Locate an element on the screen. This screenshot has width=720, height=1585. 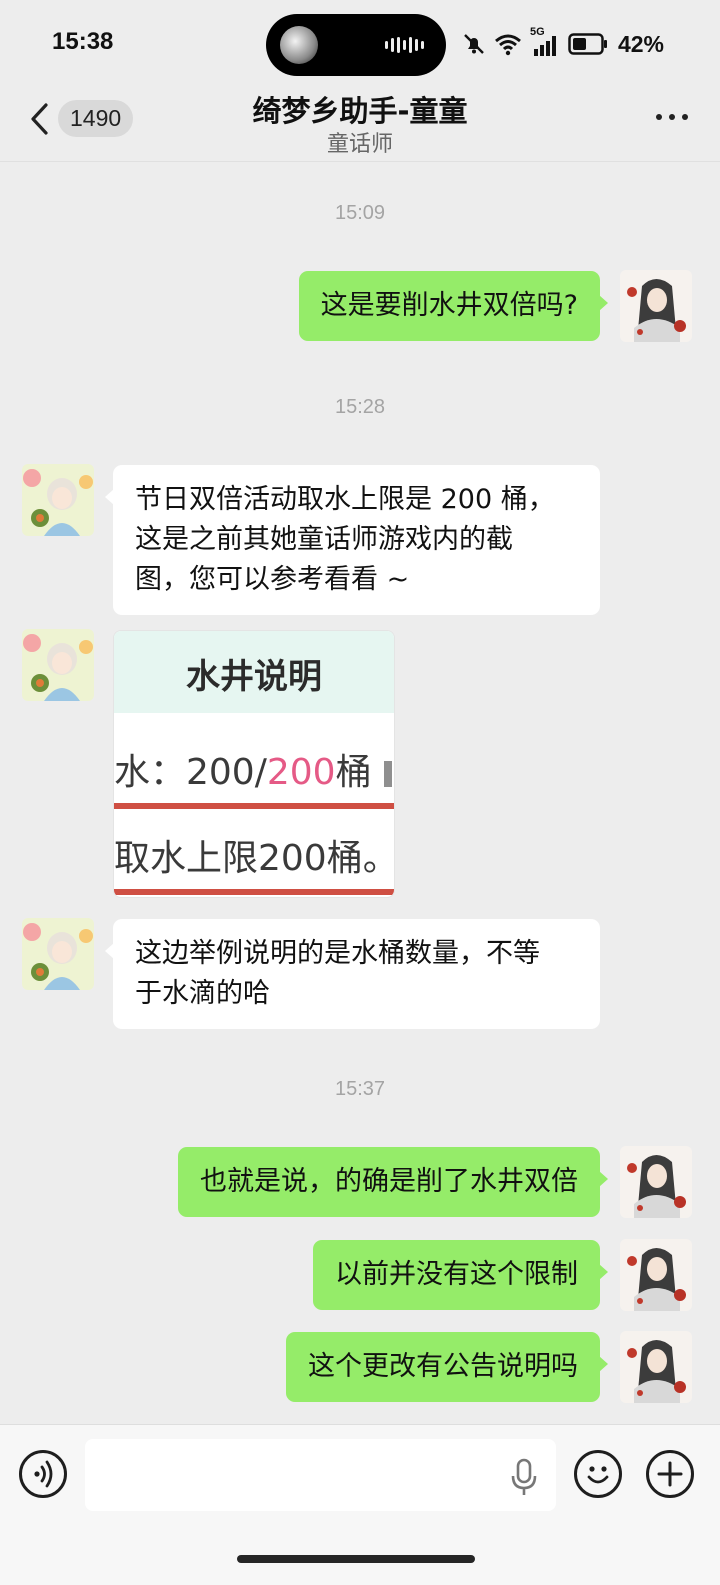
message-line: 于水滴的哈 is located at coordinates (202, 993).